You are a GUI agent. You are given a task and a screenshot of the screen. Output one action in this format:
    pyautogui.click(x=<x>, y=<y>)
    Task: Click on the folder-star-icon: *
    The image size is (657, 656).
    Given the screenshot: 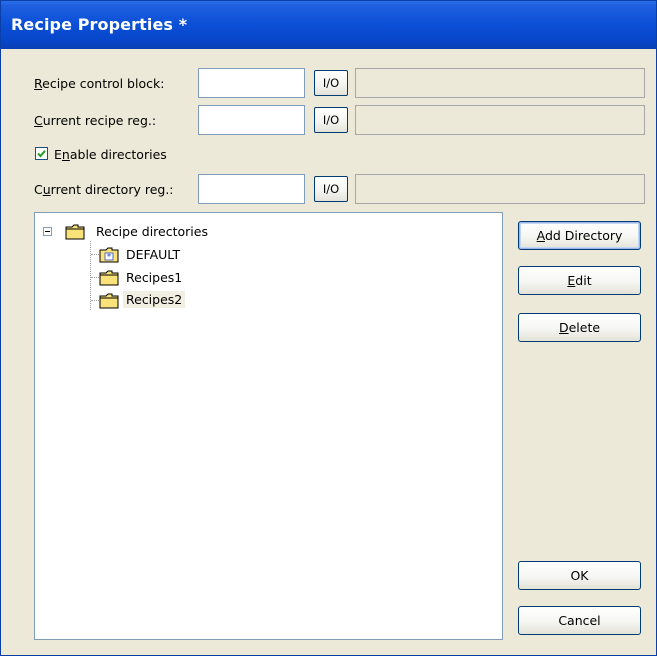 What is the action you would take?
    pyautogui.click(x=109, y=255)
    